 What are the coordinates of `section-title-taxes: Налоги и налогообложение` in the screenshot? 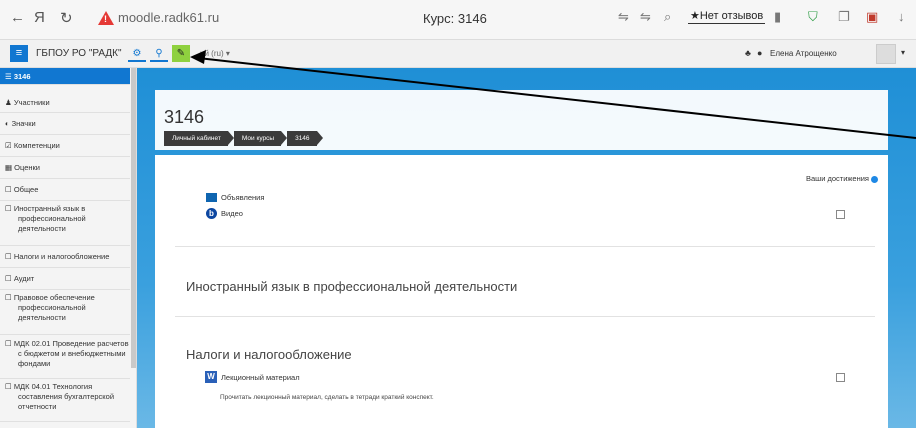 It's located at (269, 354).